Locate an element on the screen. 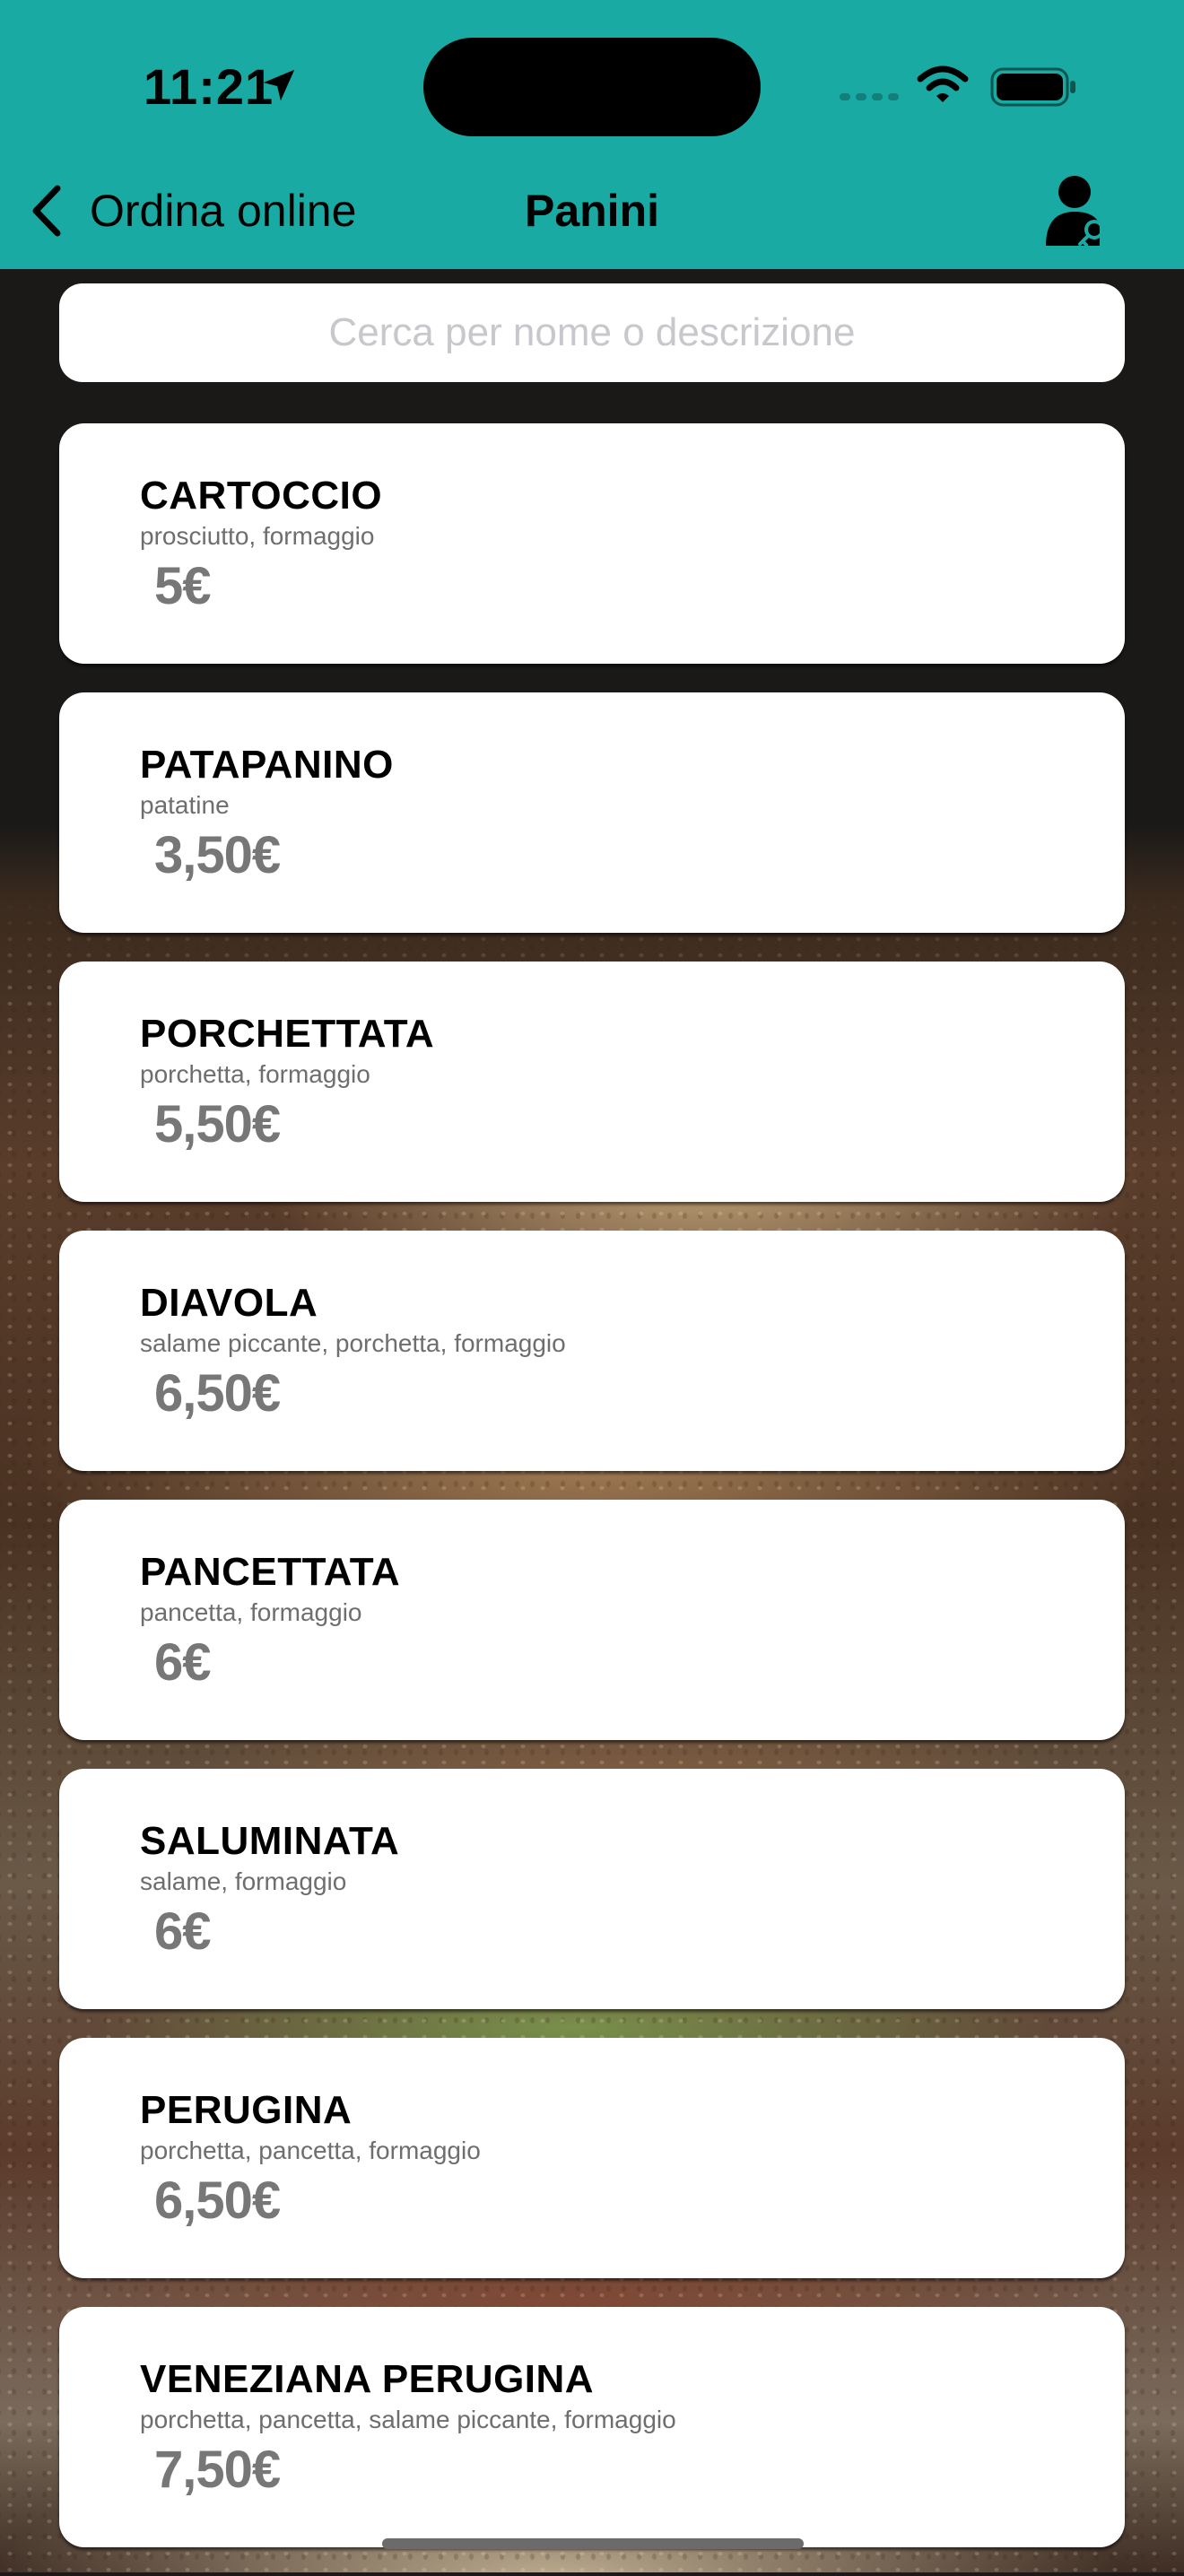  menu-item-card: CARTOCCIO prosciutto, formaggio 5€ is located at coordinates (592, 543).